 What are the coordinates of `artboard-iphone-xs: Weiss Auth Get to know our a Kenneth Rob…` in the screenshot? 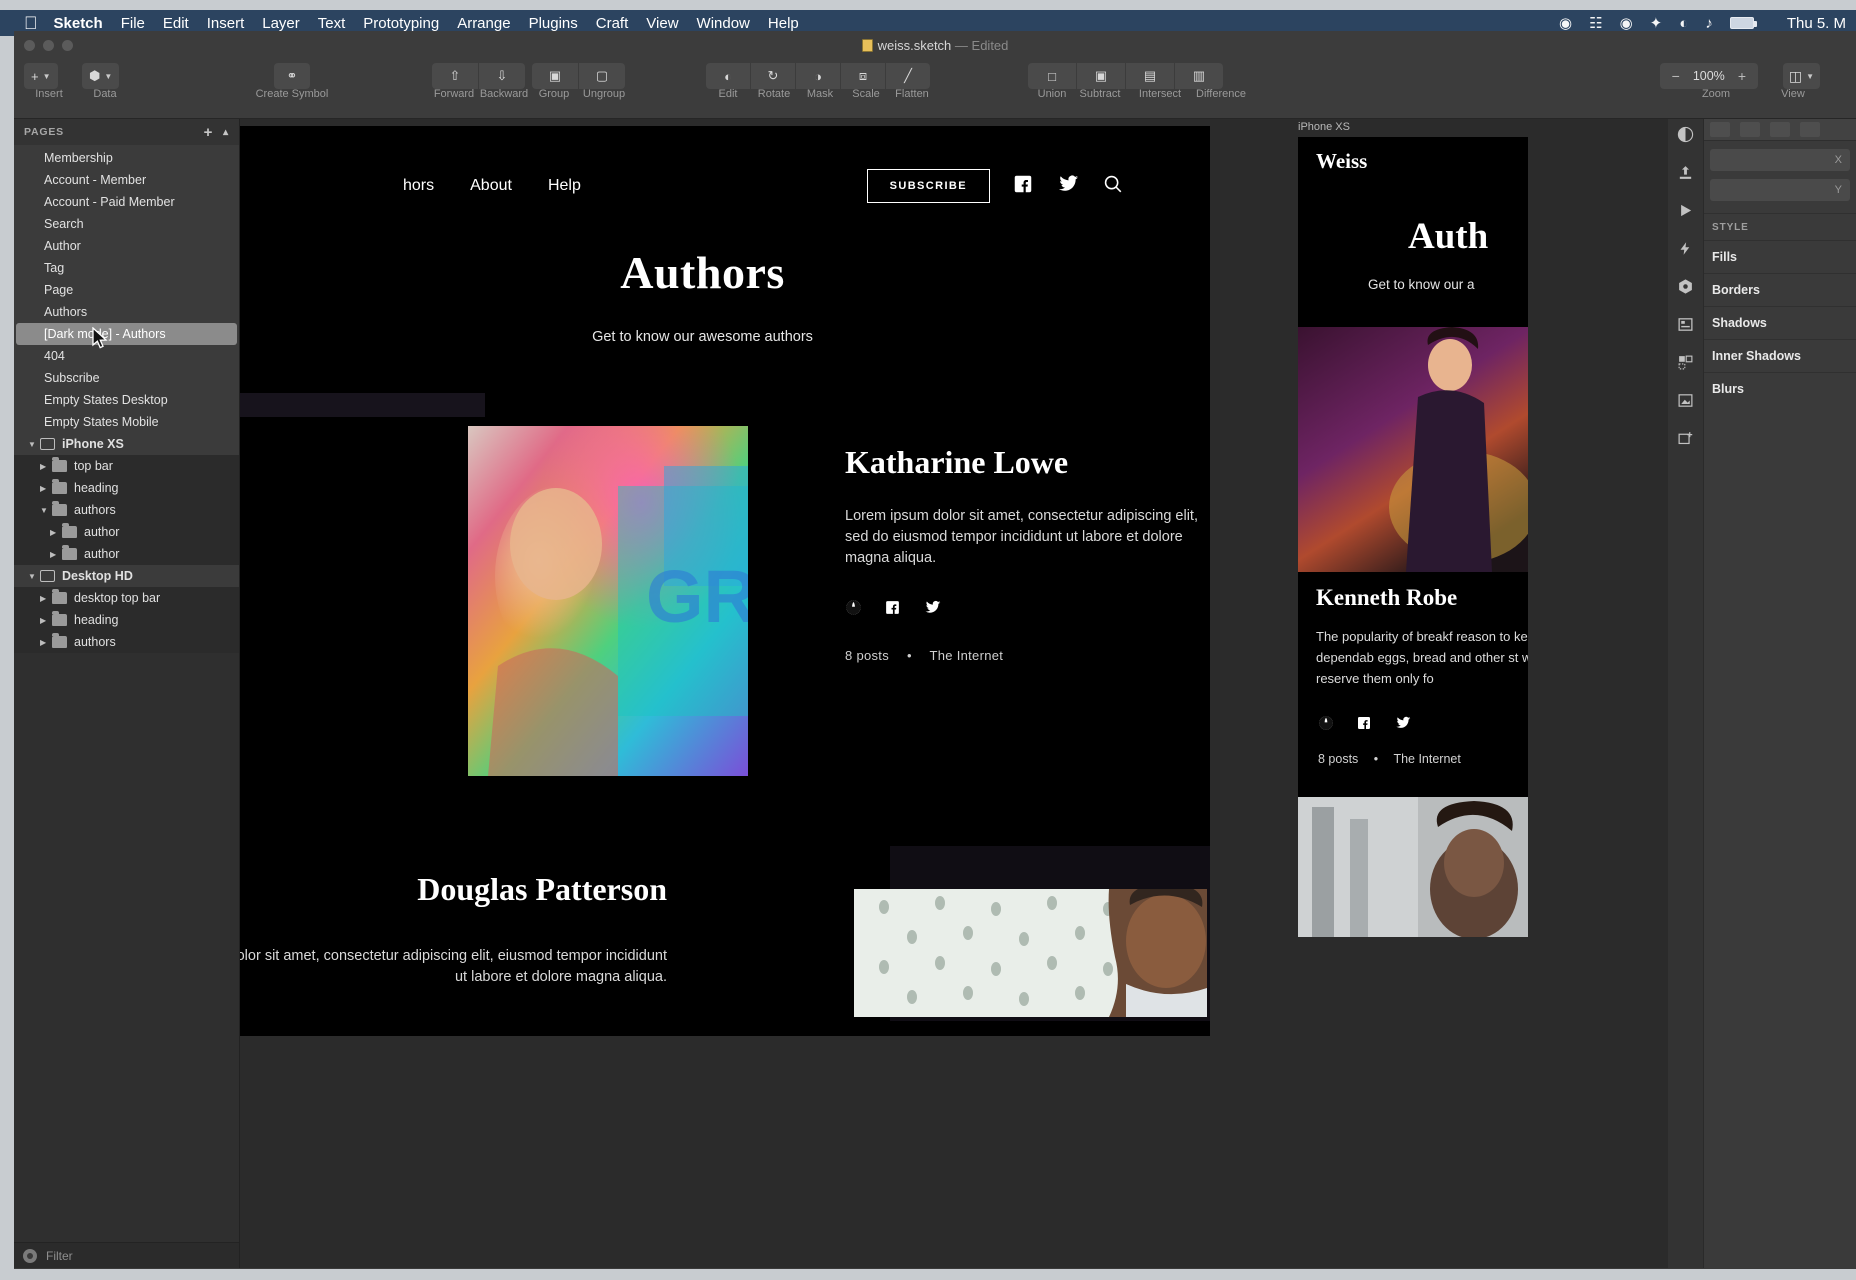 It's located at (1413, 537).